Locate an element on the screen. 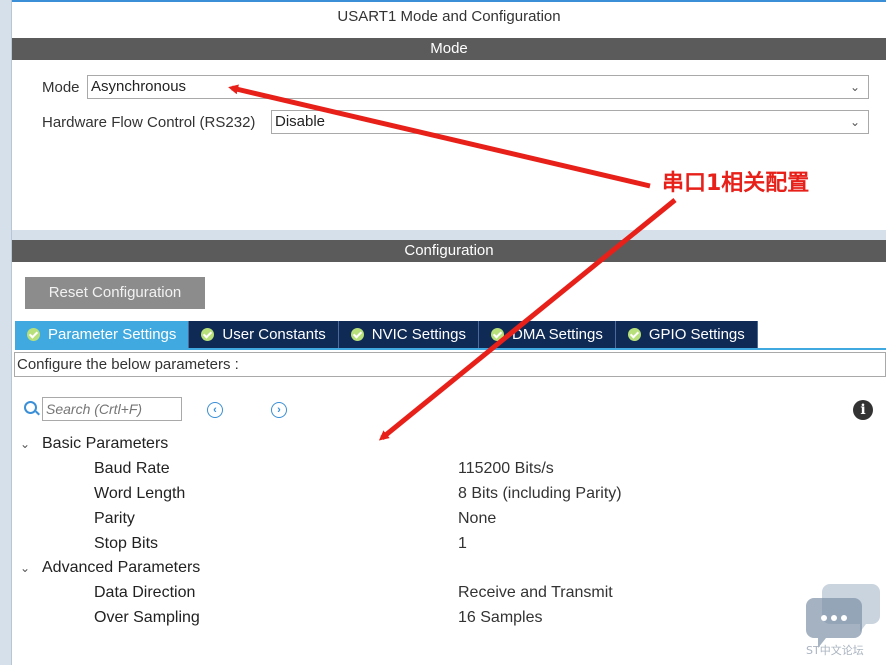 The height and width of the screenshot is (665, 886). arrow-to-mode is located at coordinates (439, 136).